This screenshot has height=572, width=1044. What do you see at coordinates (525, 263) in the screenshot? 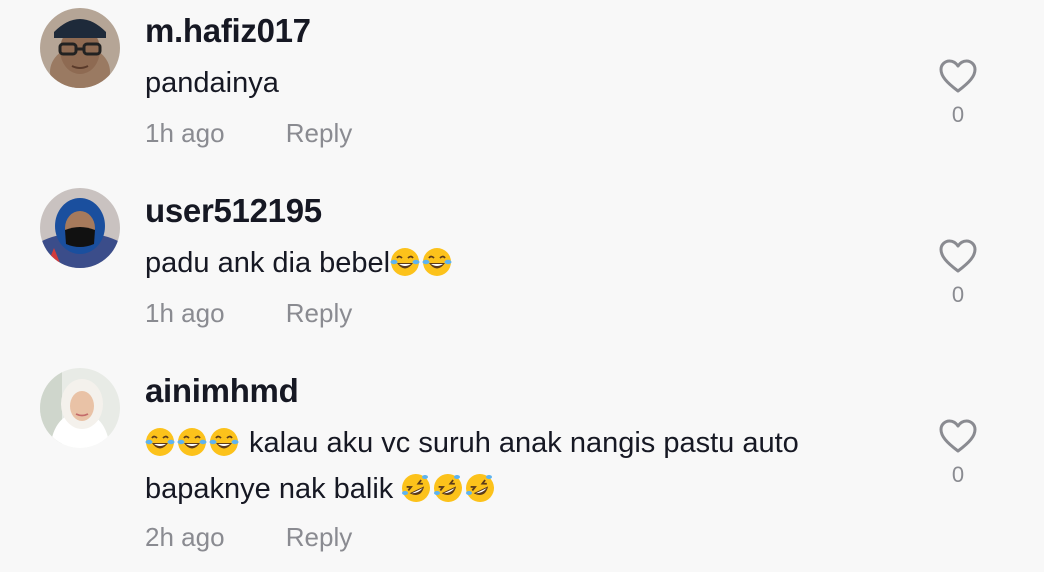
I see `comment-text: padu ank dia bebel` at bounding box center [525, 263].